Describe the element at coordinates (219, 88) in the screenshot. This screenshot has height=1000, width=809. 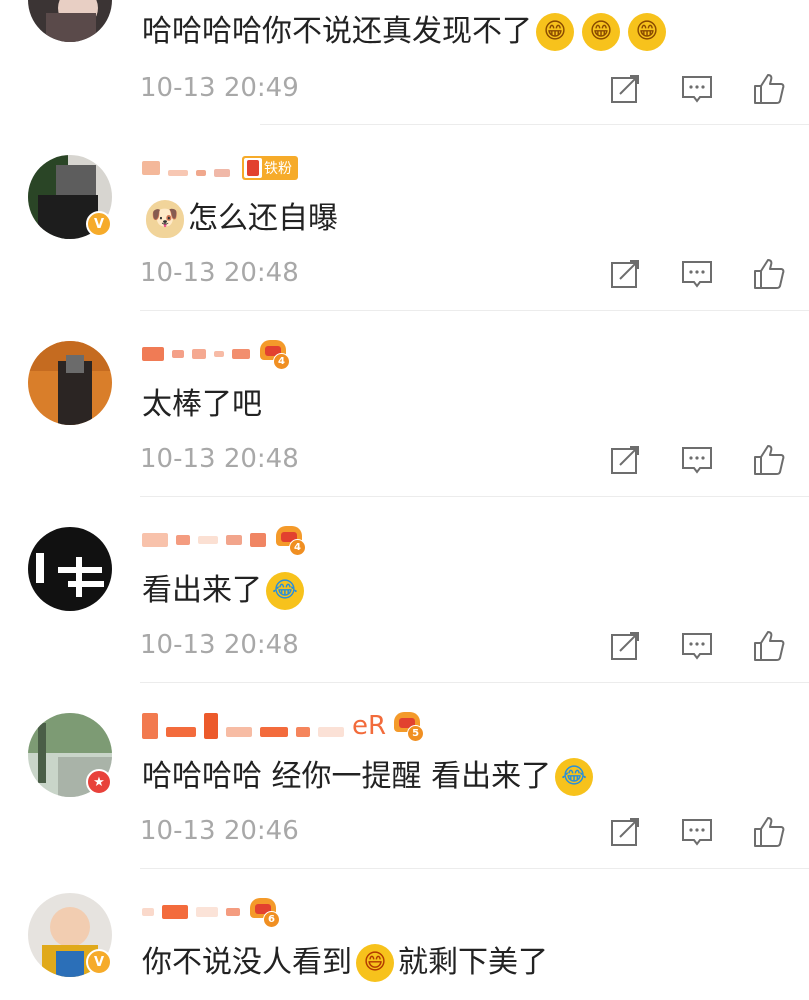
I see `comment-time: 10-13 20:49` at that location.